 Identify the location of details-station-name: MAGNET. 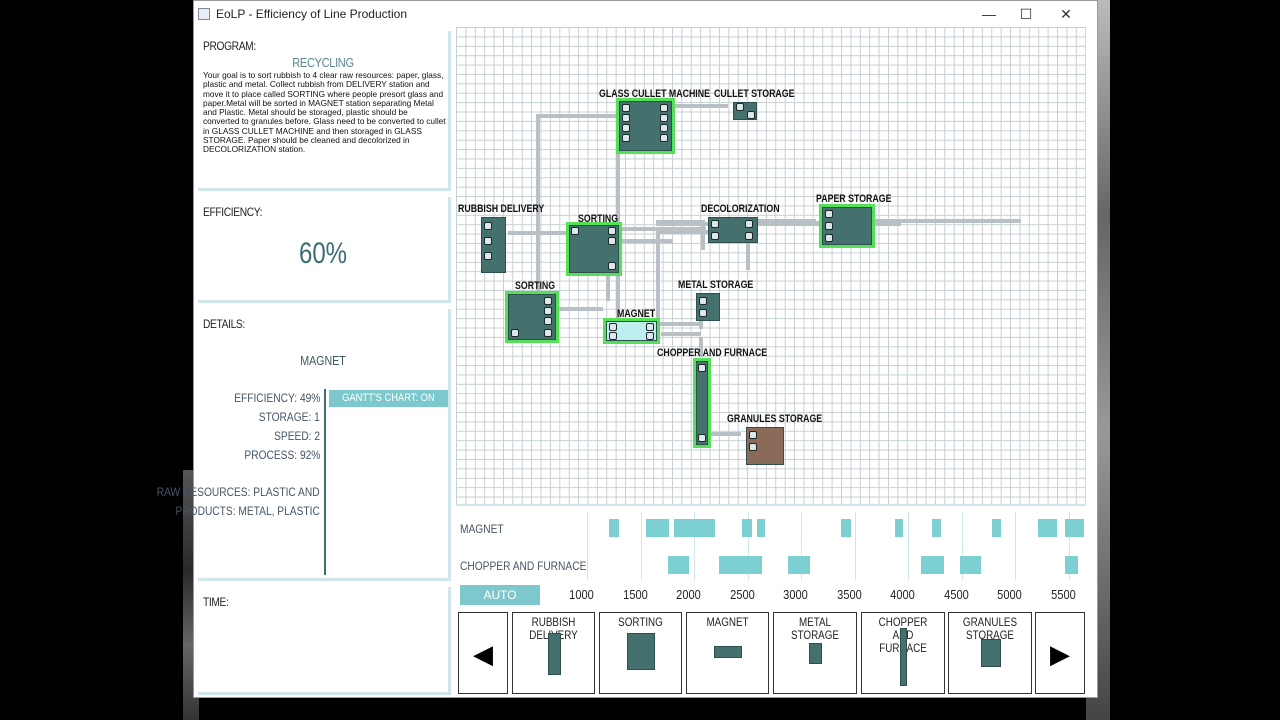
(323, 360).